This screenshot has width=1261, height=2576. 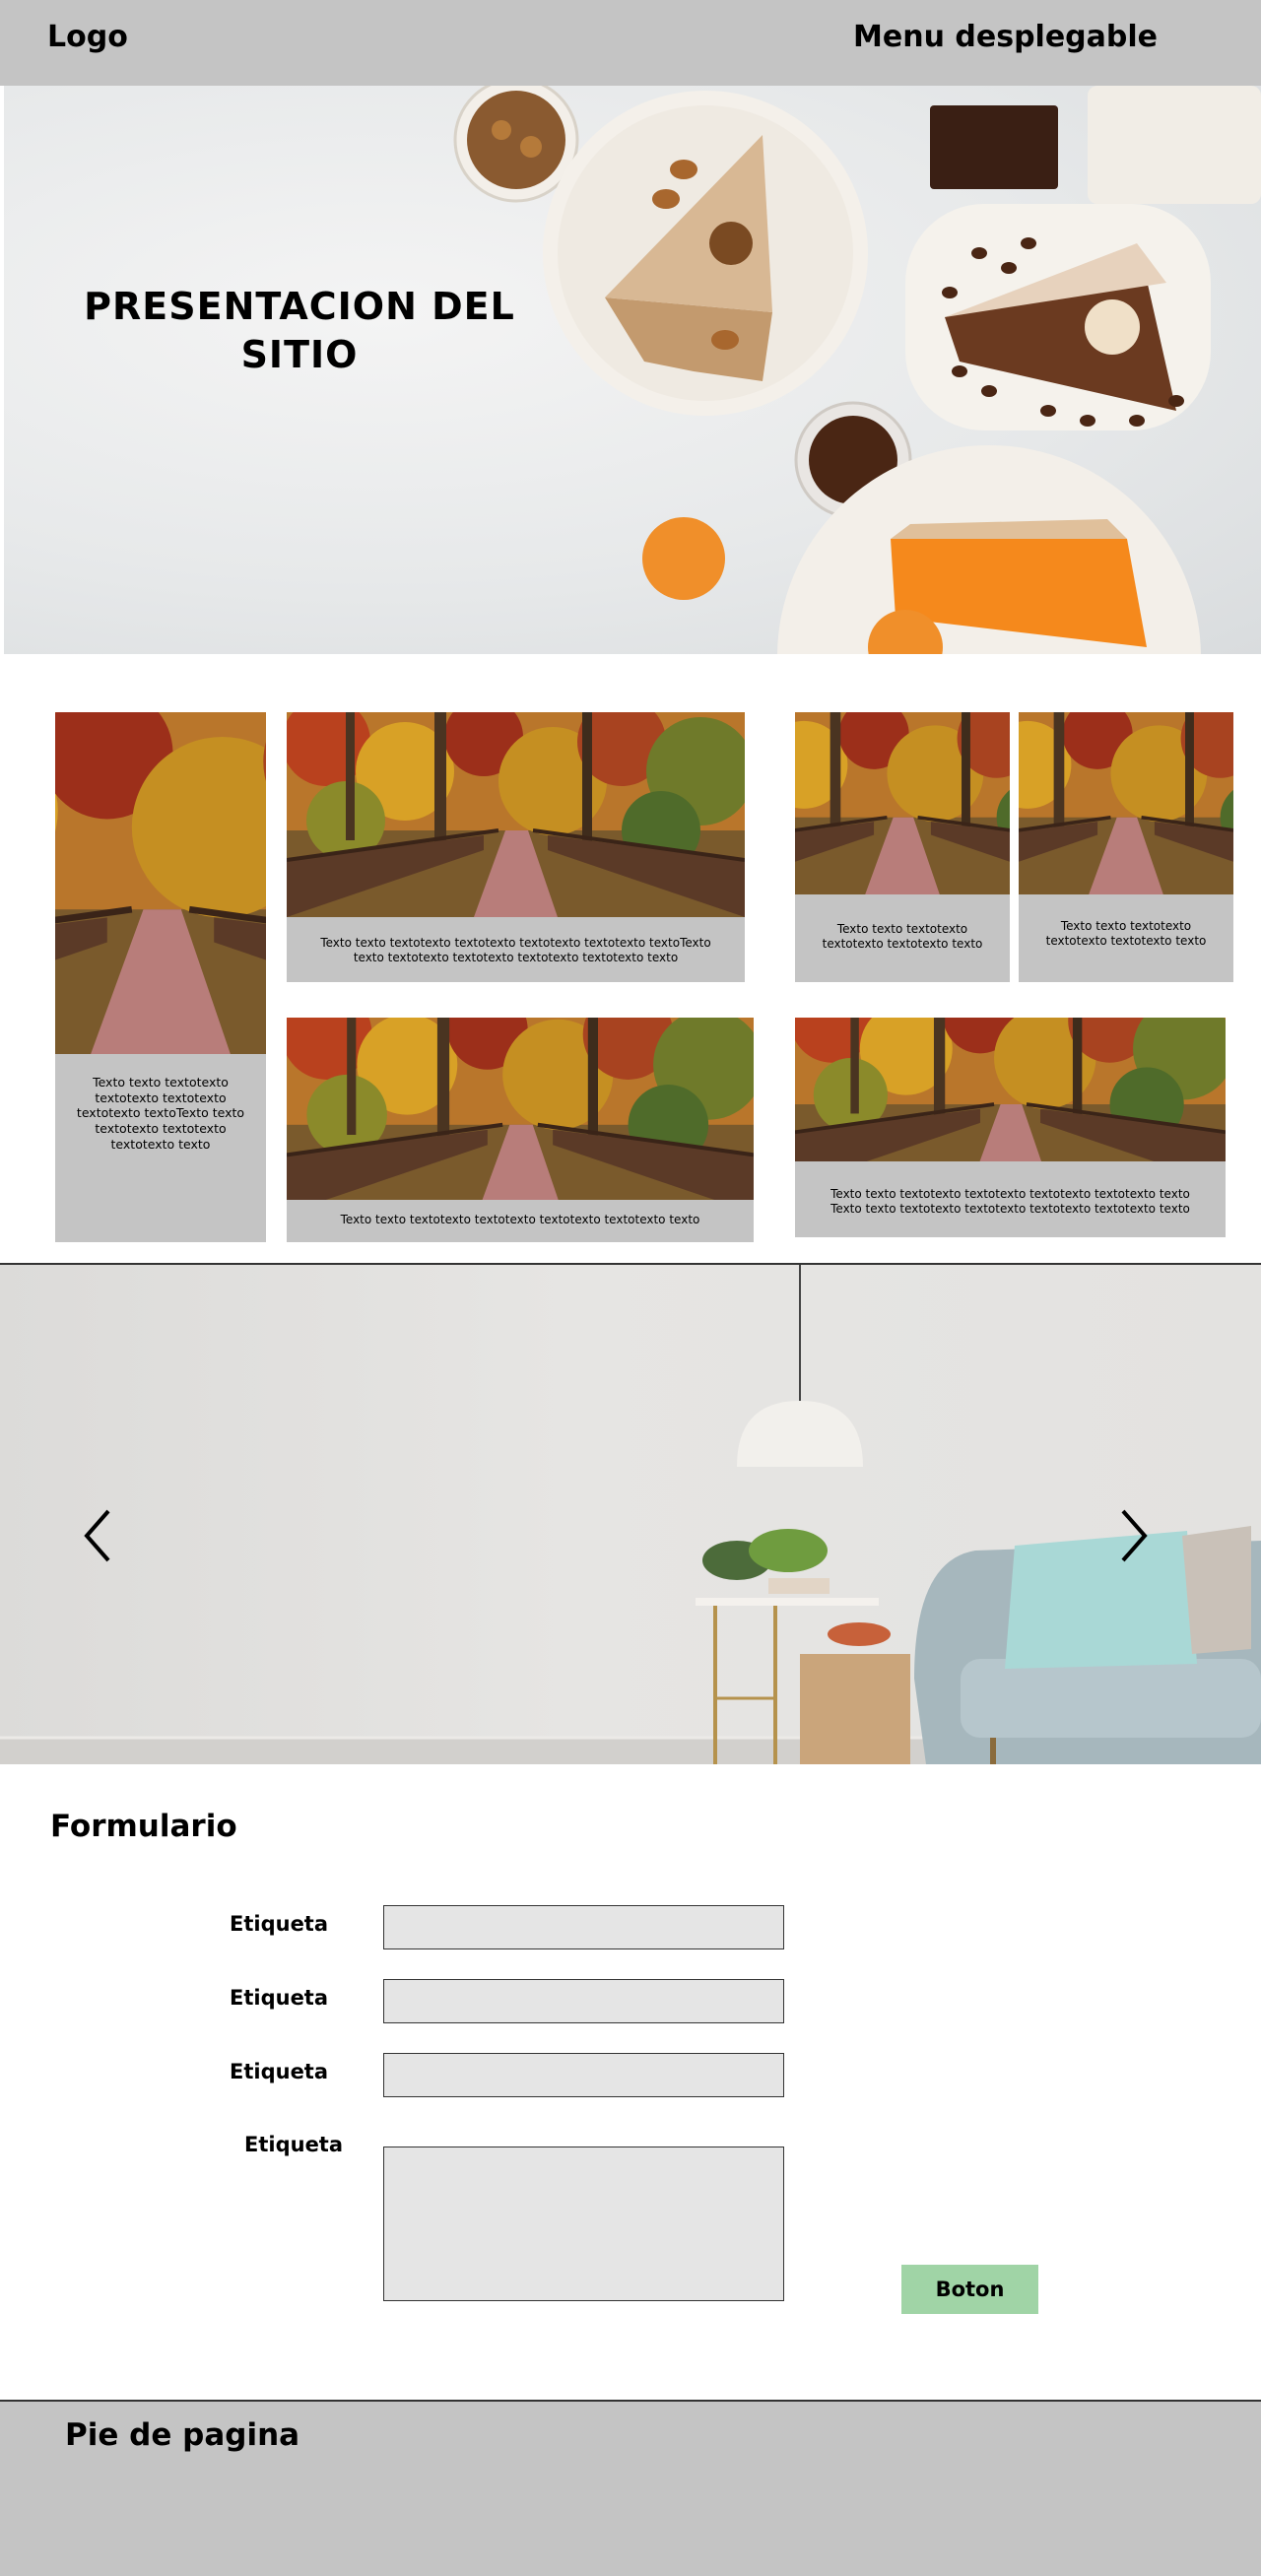 What do you see at coordinates (299, 331) in the screenshot?
I see `hero-title: PRESENTACION DEL SITIO` at bounding box center [299, 331].